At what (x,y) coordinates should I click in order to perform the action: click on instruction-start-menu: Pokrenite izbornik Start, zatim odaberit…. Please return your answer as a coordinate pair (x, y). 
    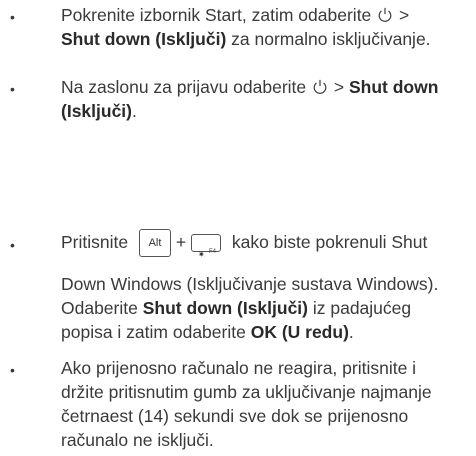
    Looking at the image, I should click on (266, 27).